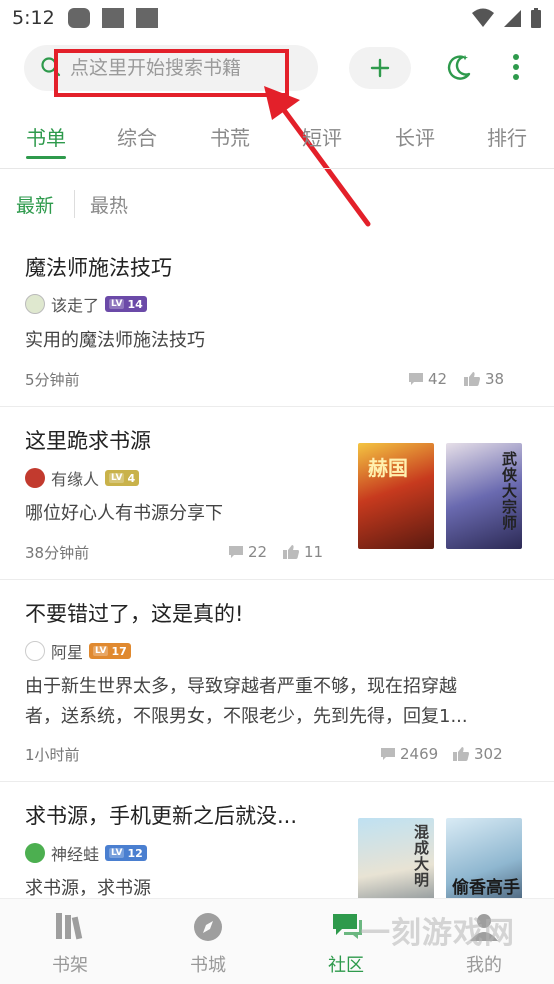 This screenshot has width=554, height=984. What do you see at coordinates (247, 552) in the screenshot?
I see `comment-count: 22` at bounding box center [247, 552].